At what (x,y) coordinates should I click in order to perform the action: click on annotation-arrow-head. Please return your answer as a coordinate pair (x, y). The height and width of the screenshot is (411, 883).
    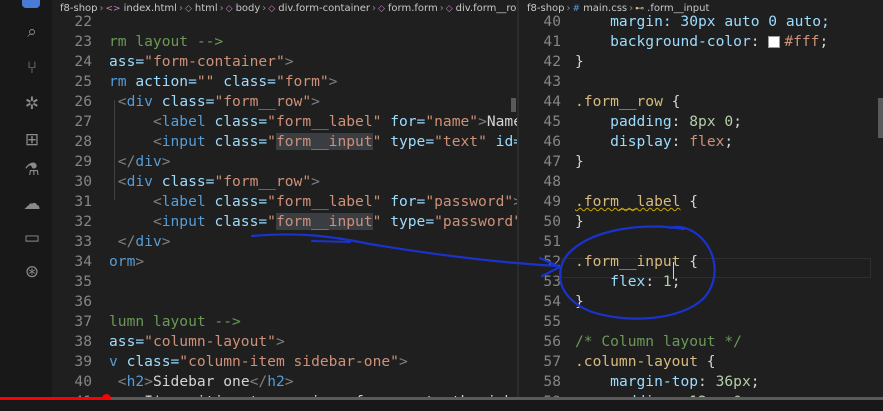
    Looking at the image, I should click on (550, 267).